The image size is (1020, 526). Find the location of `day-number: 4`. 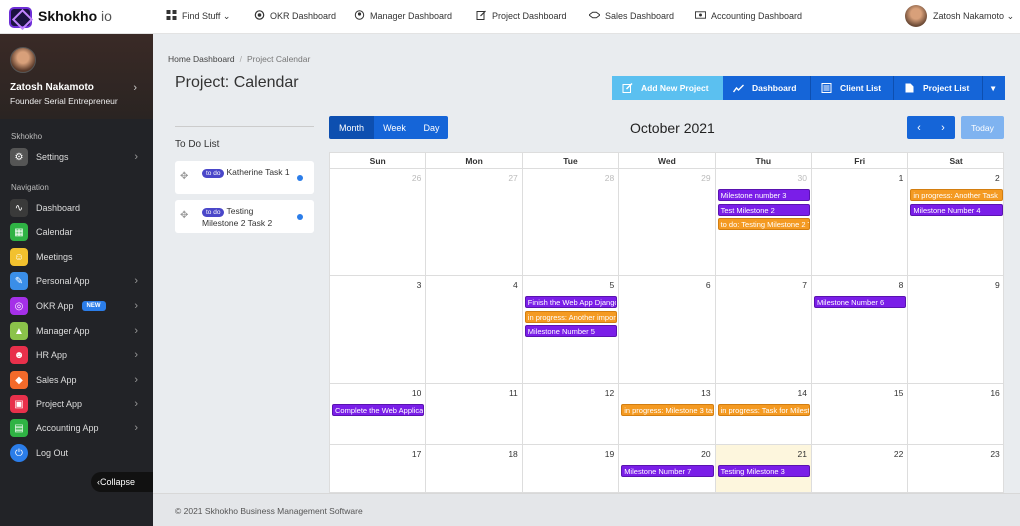

day-number: 4 is located at coordinates (515, 285).